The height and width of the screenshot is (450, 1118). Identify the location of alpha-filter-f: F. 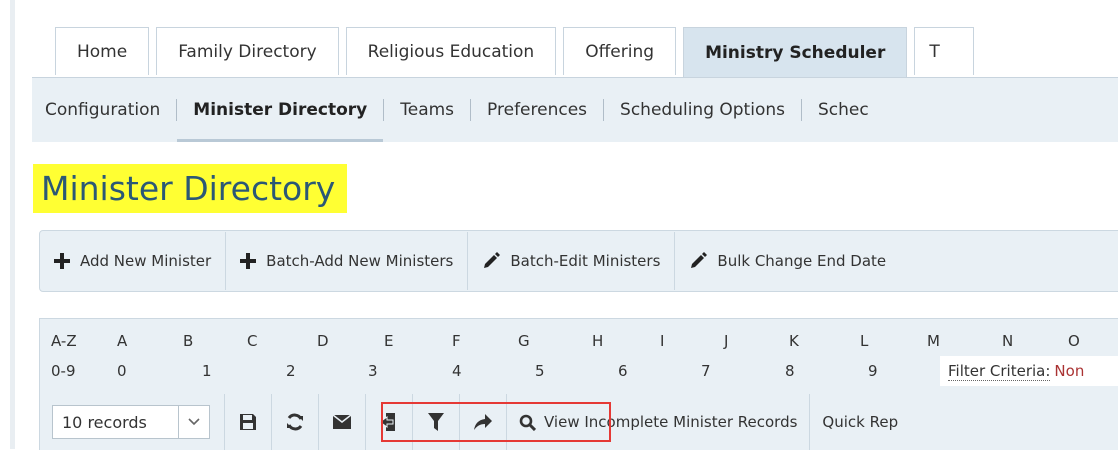
(456, 341).